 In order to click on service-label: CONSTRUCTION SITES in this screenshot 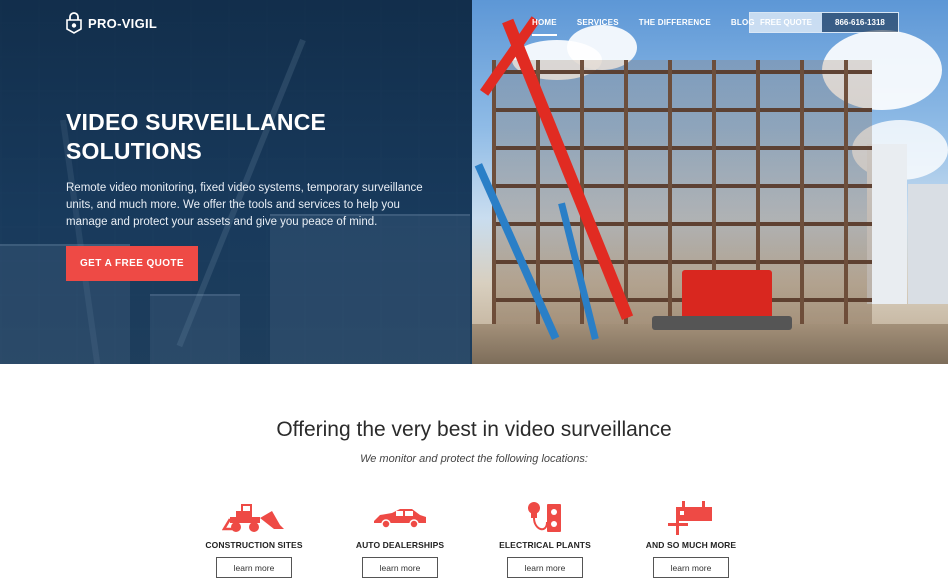, I will do `click(254, 545)`.